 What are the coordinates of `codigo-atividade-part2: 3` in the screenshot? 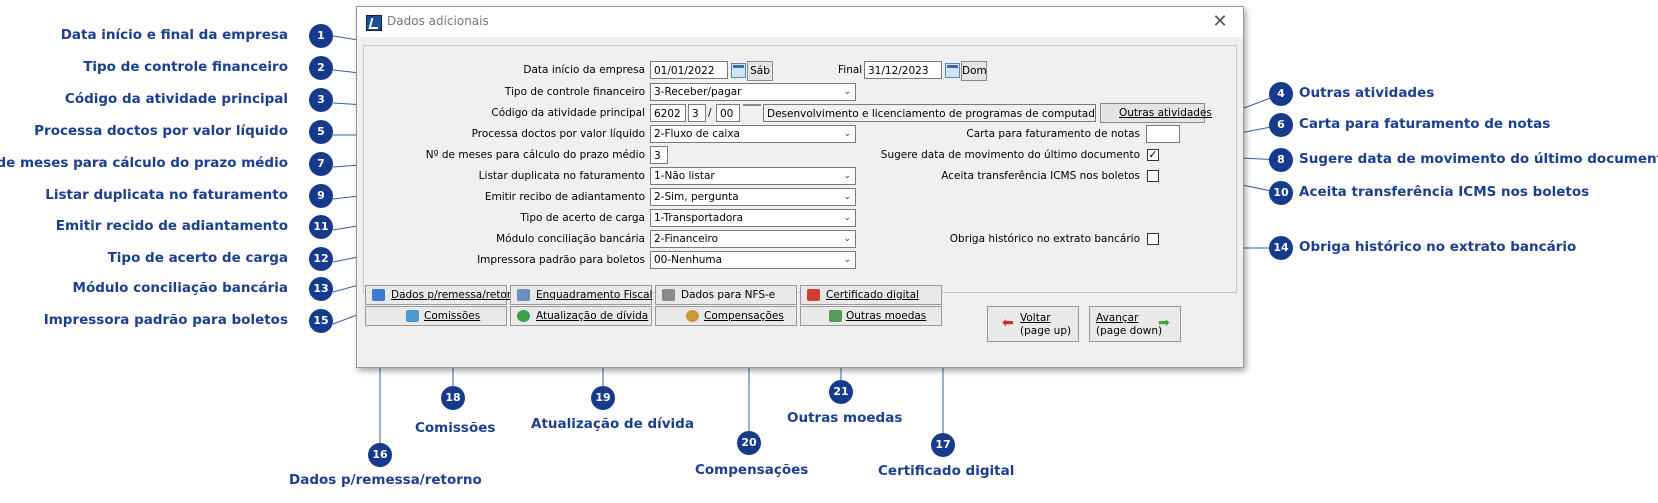 It's located at (697, 113).